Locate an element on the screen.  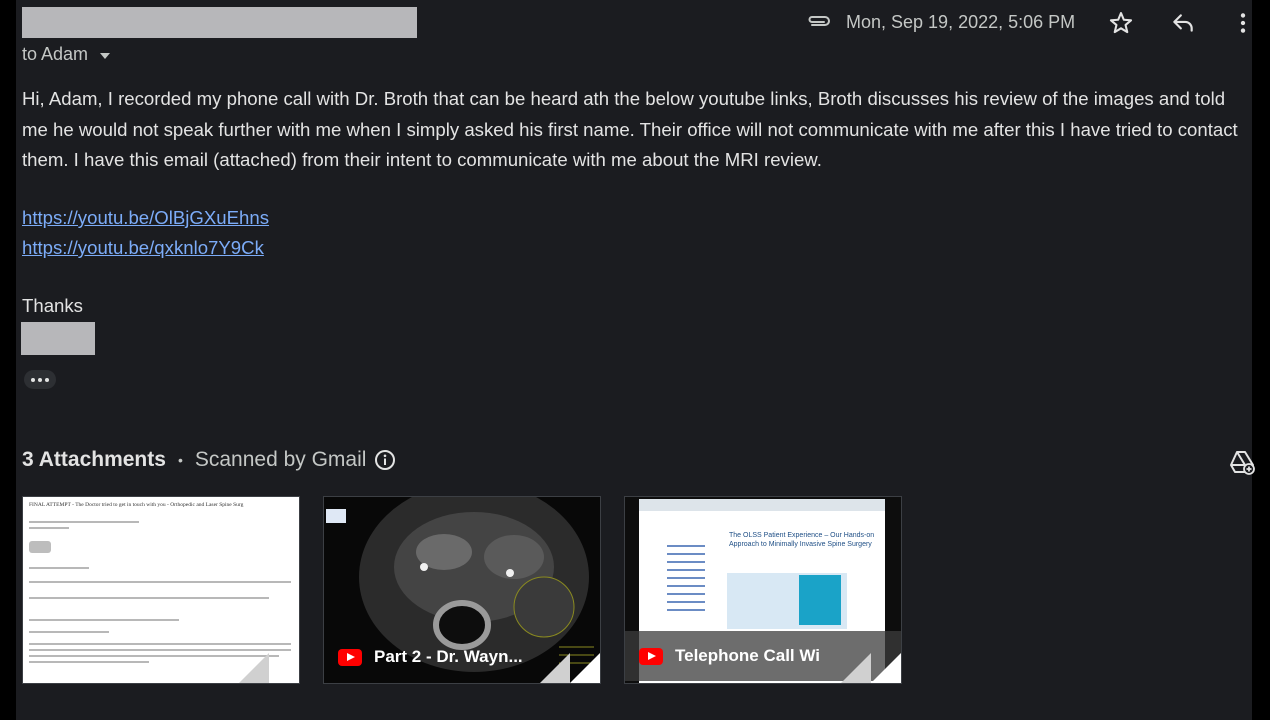
document-avatar is located at coordinates (40, 547).